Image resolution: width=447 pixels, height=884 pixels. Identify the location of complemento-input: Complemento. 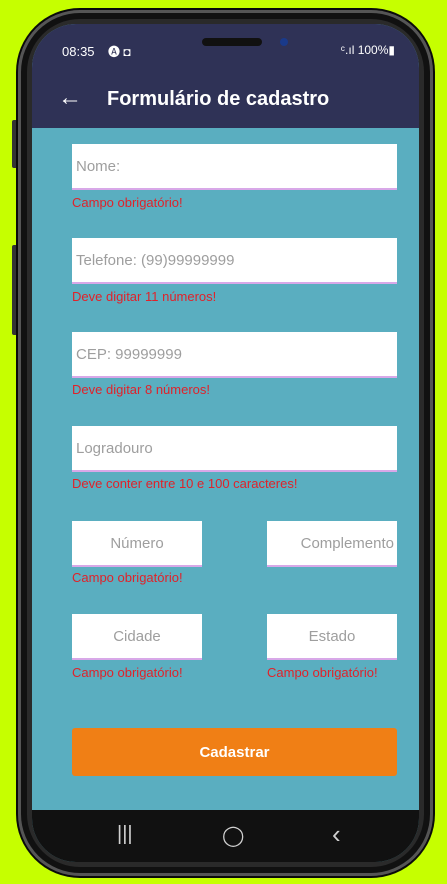
(332, 544).